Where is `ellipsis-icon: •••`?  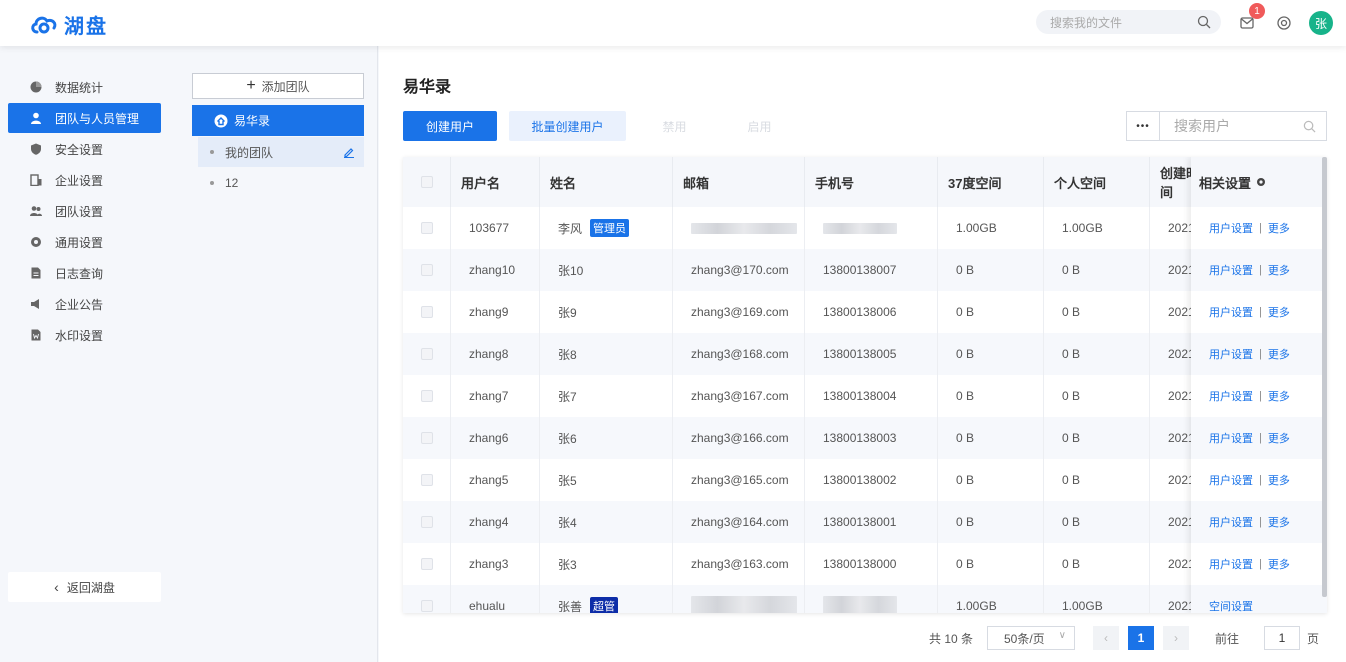 ellipsis-icon: ••• is located at coordinates (1143, 126).